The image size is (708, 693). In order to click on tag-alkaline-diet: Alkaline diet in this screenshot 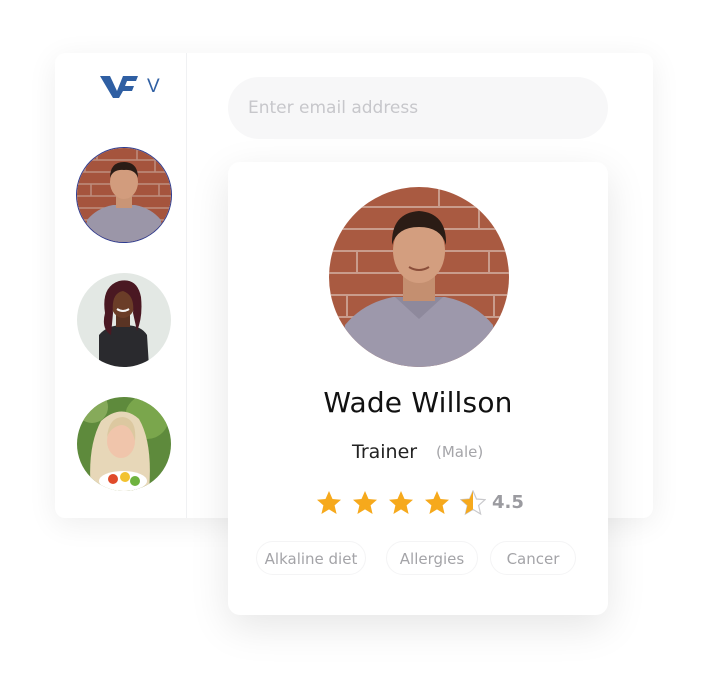, I will do `click(311, 558)`.